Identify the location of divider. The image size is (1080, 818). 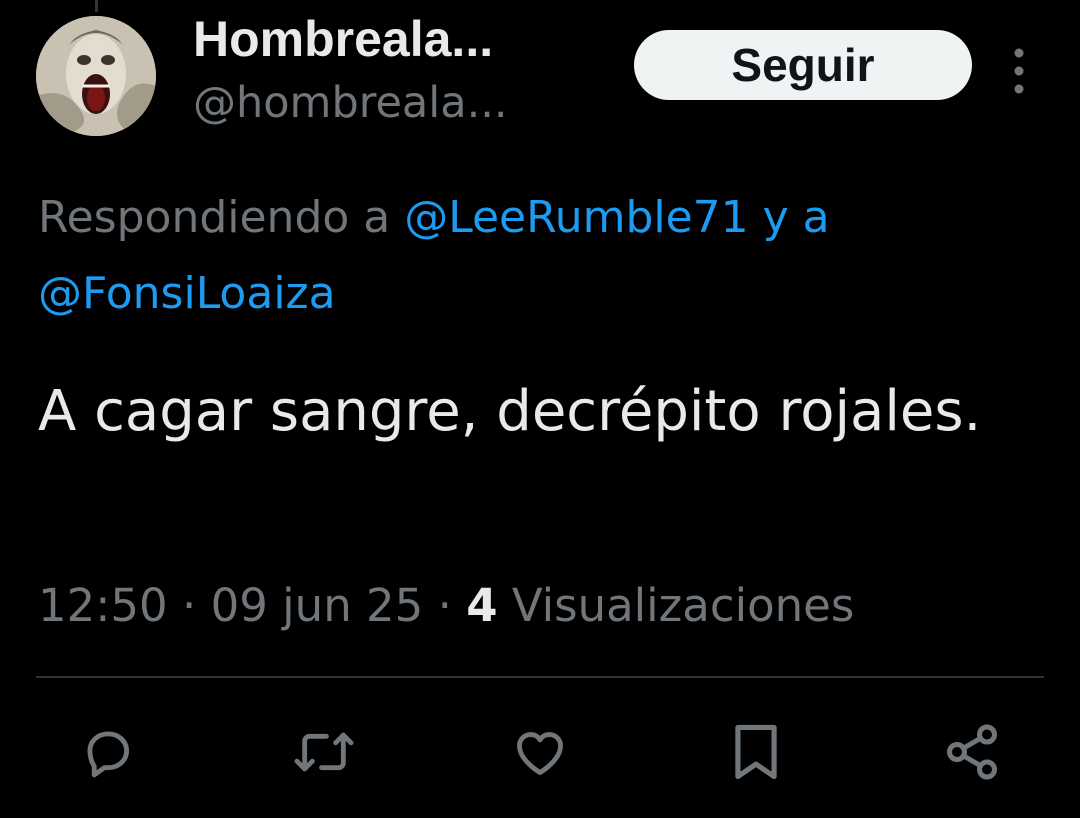
(540, 677).